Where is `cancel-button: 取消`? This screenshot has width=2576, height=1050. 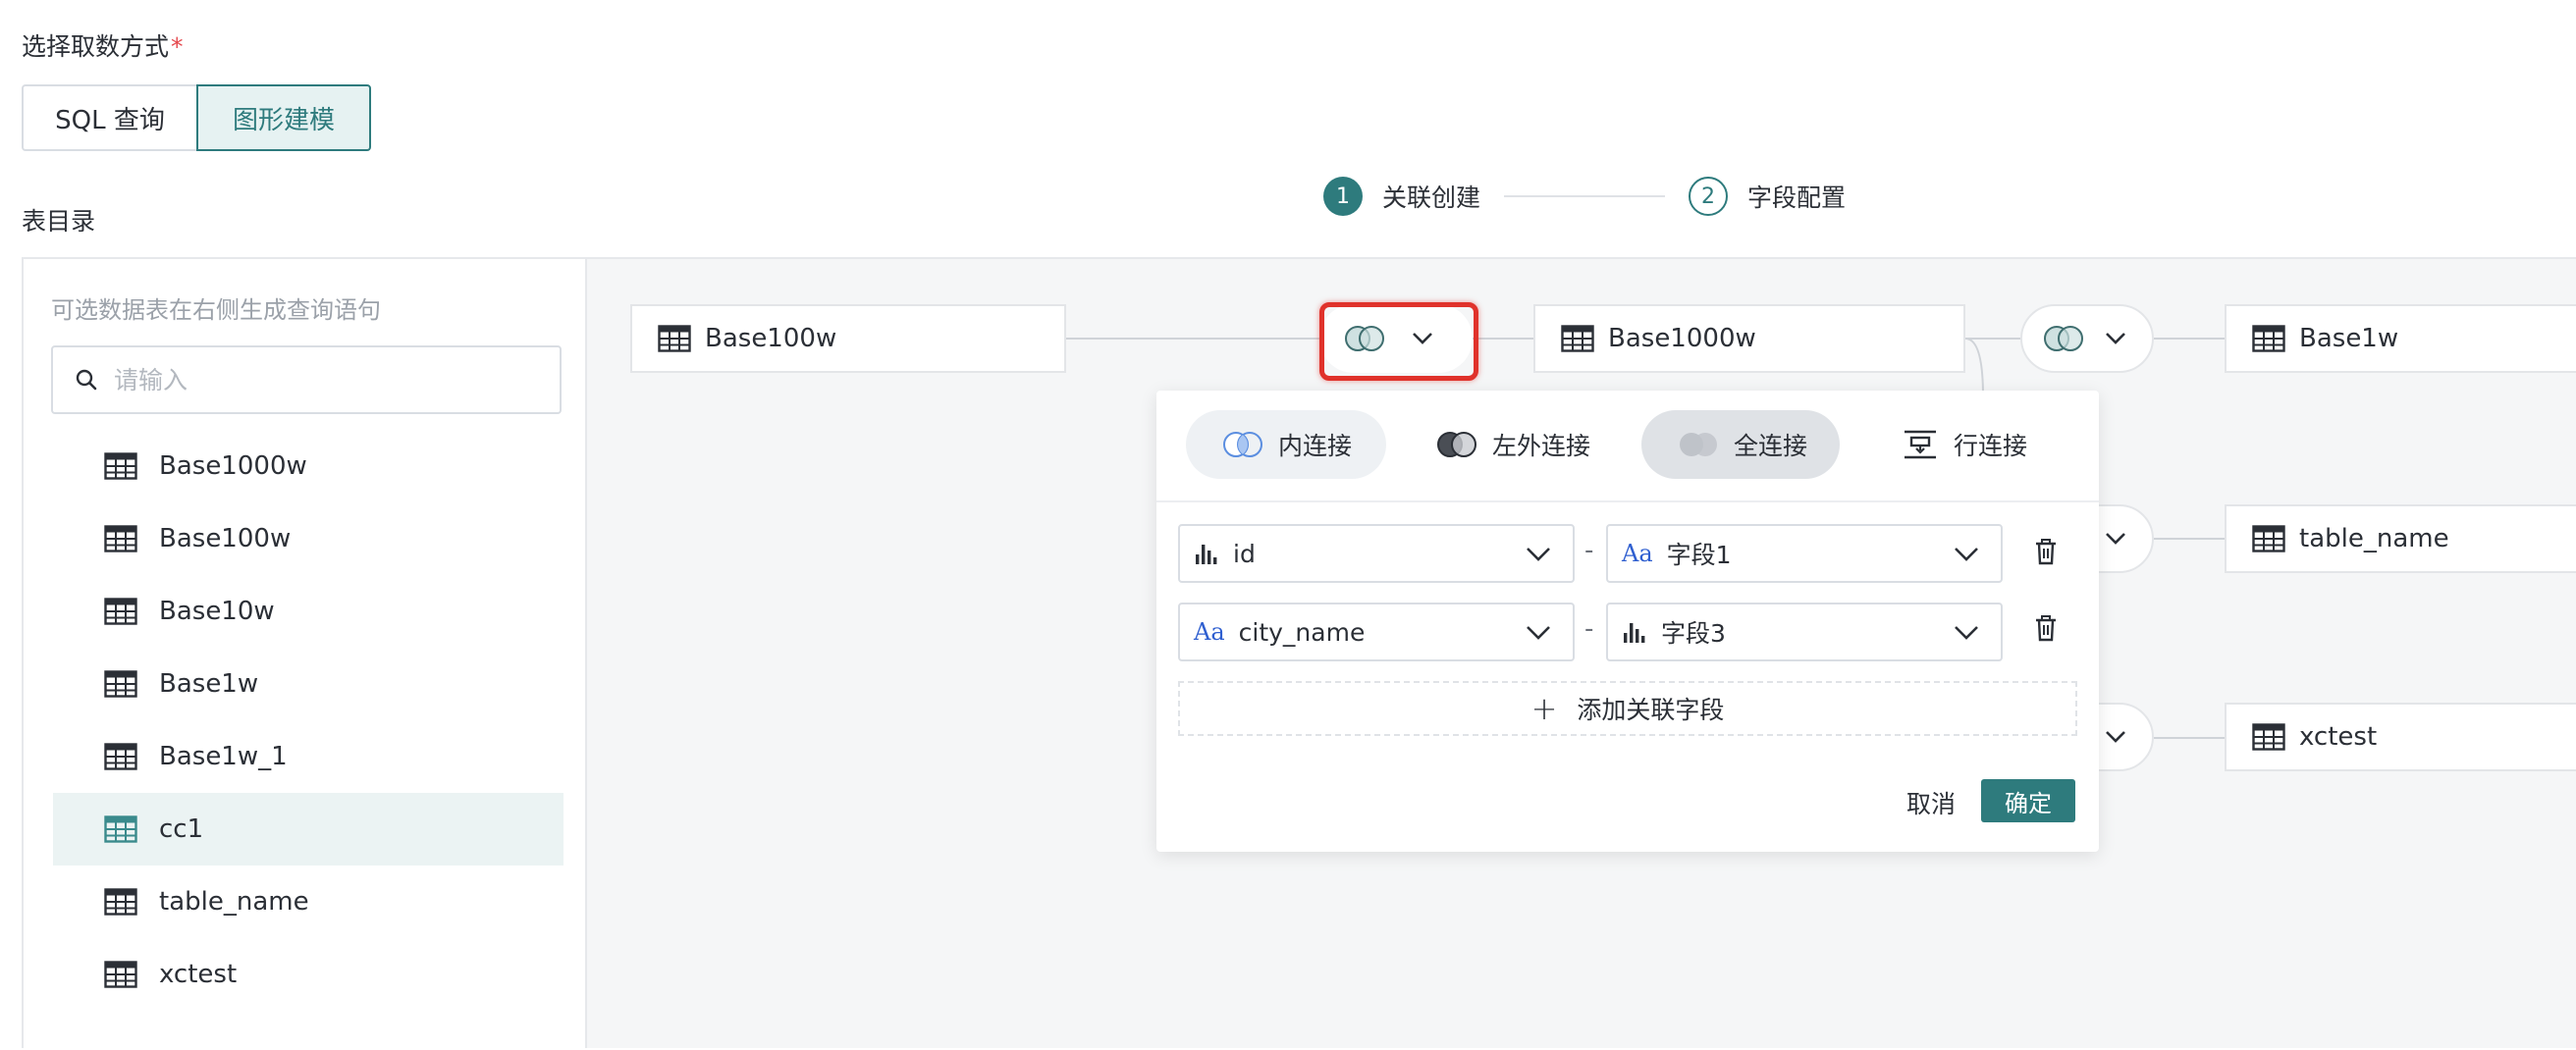 cancel-button: 取消 is located at coordinates (1931, 802).